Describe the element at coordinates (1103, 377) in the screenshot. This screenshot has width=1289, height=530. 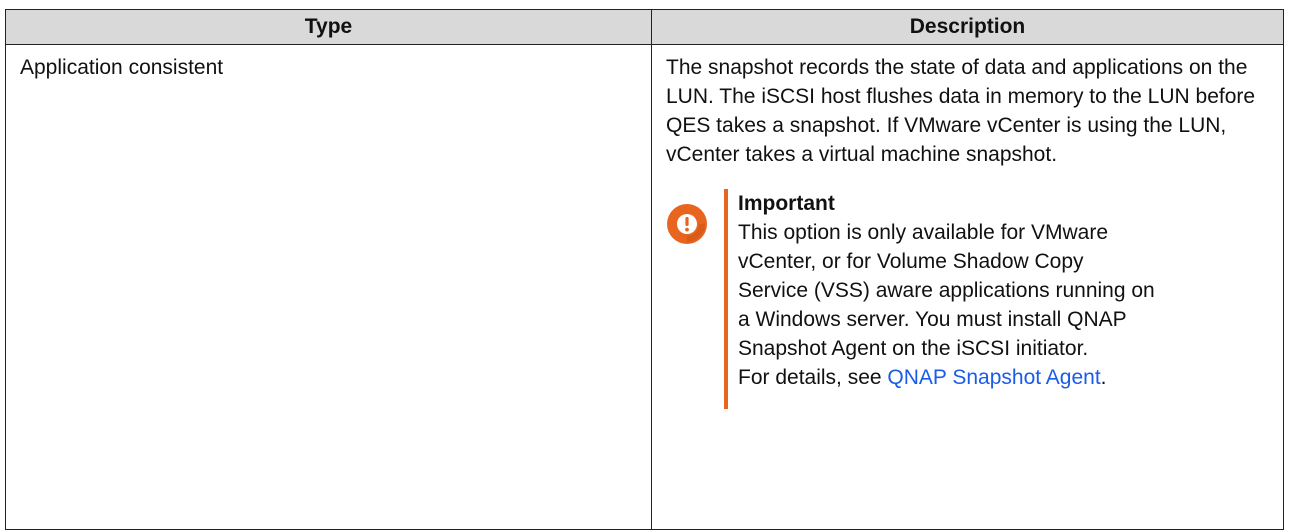
I see `note-details-suffix: .` at that location.